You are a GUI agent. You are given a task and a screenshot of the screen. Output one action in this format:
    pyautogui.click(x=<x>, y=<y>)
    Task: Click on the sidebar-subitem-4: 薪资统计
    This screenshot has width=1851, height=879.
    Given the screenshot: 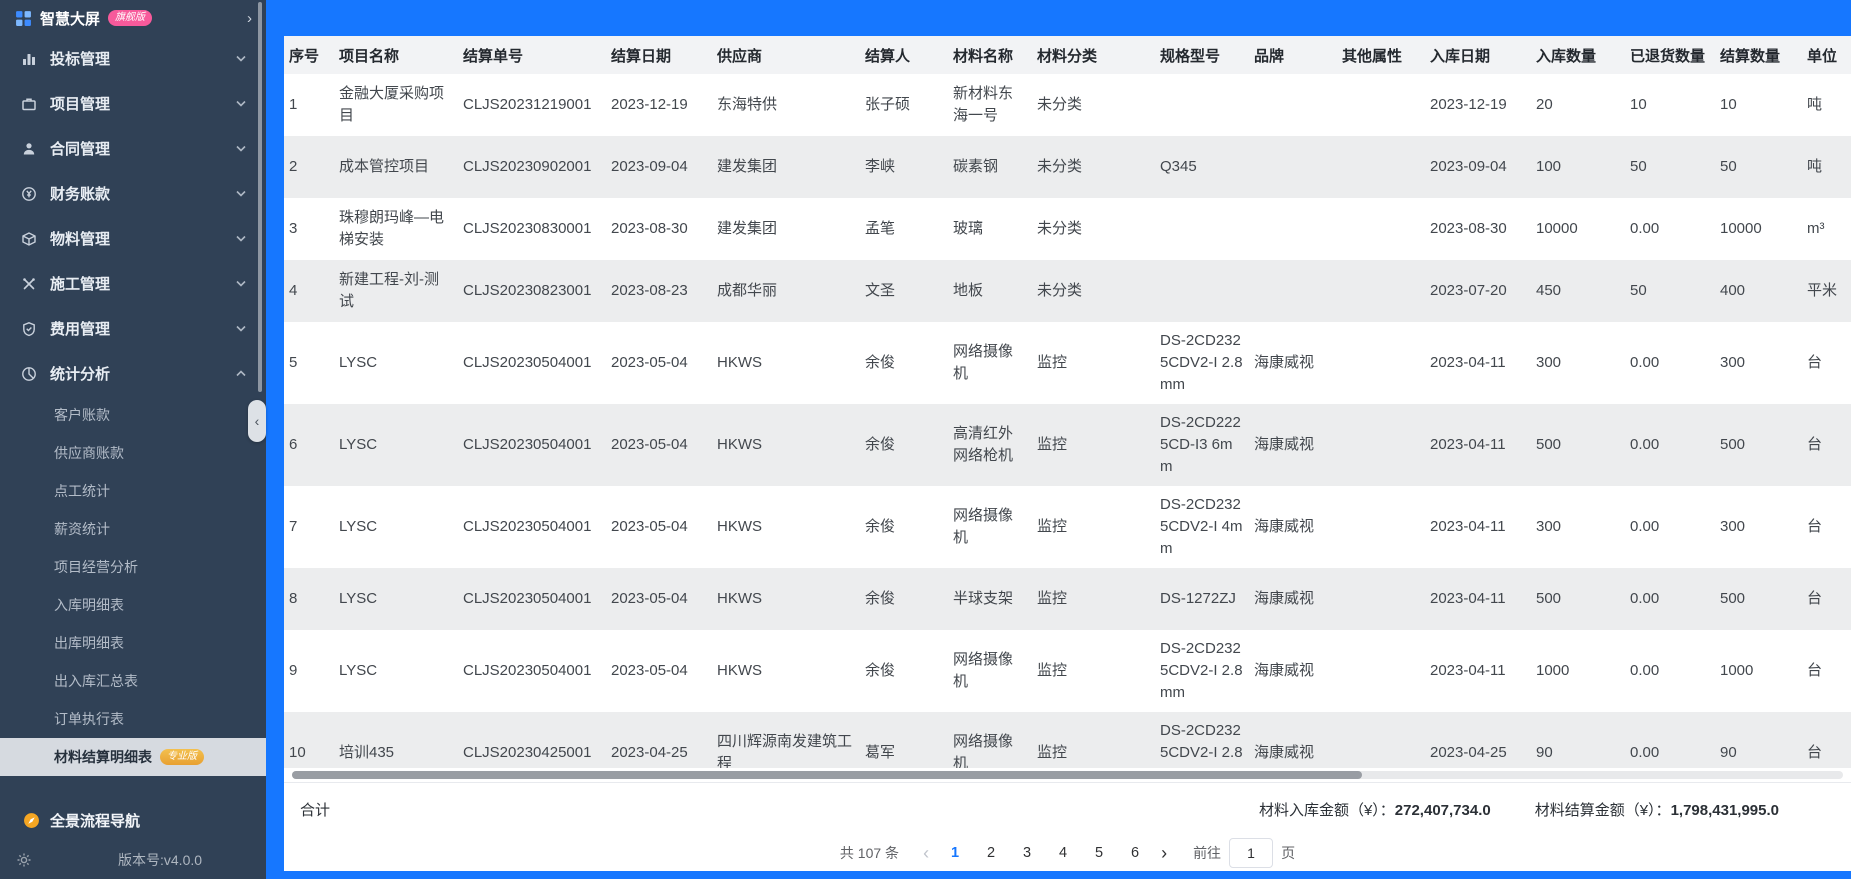 What is the action you would take?
    pyautogui.click(x=133, y=529)
    